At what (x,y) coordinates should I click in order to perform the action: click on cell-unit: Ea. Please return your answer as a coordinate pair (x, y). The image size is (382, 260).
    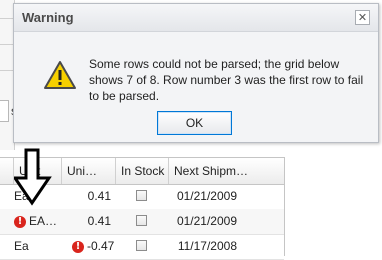
    Looking at the image, I should click on (38, 246).